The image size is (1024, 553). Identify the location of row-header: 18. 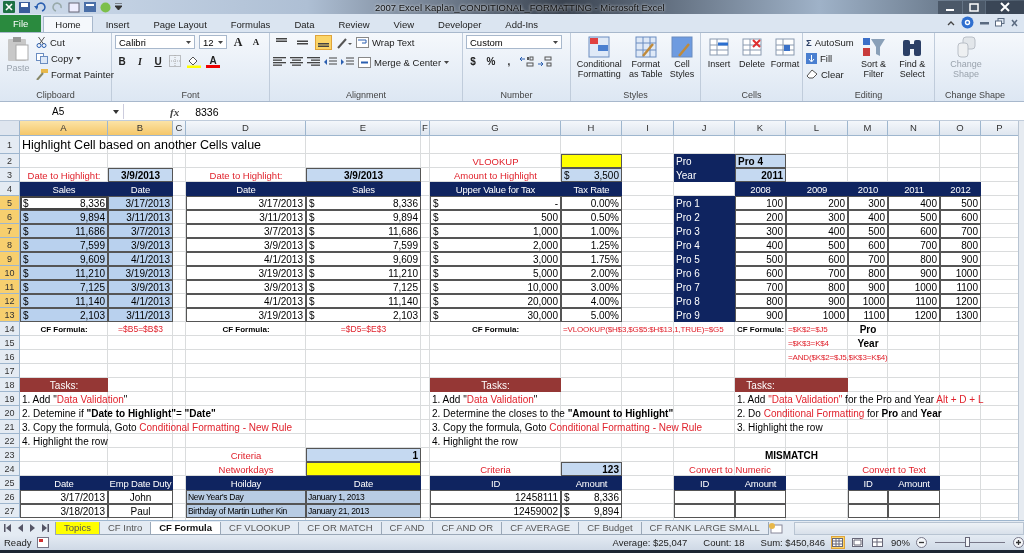
(10, 385).